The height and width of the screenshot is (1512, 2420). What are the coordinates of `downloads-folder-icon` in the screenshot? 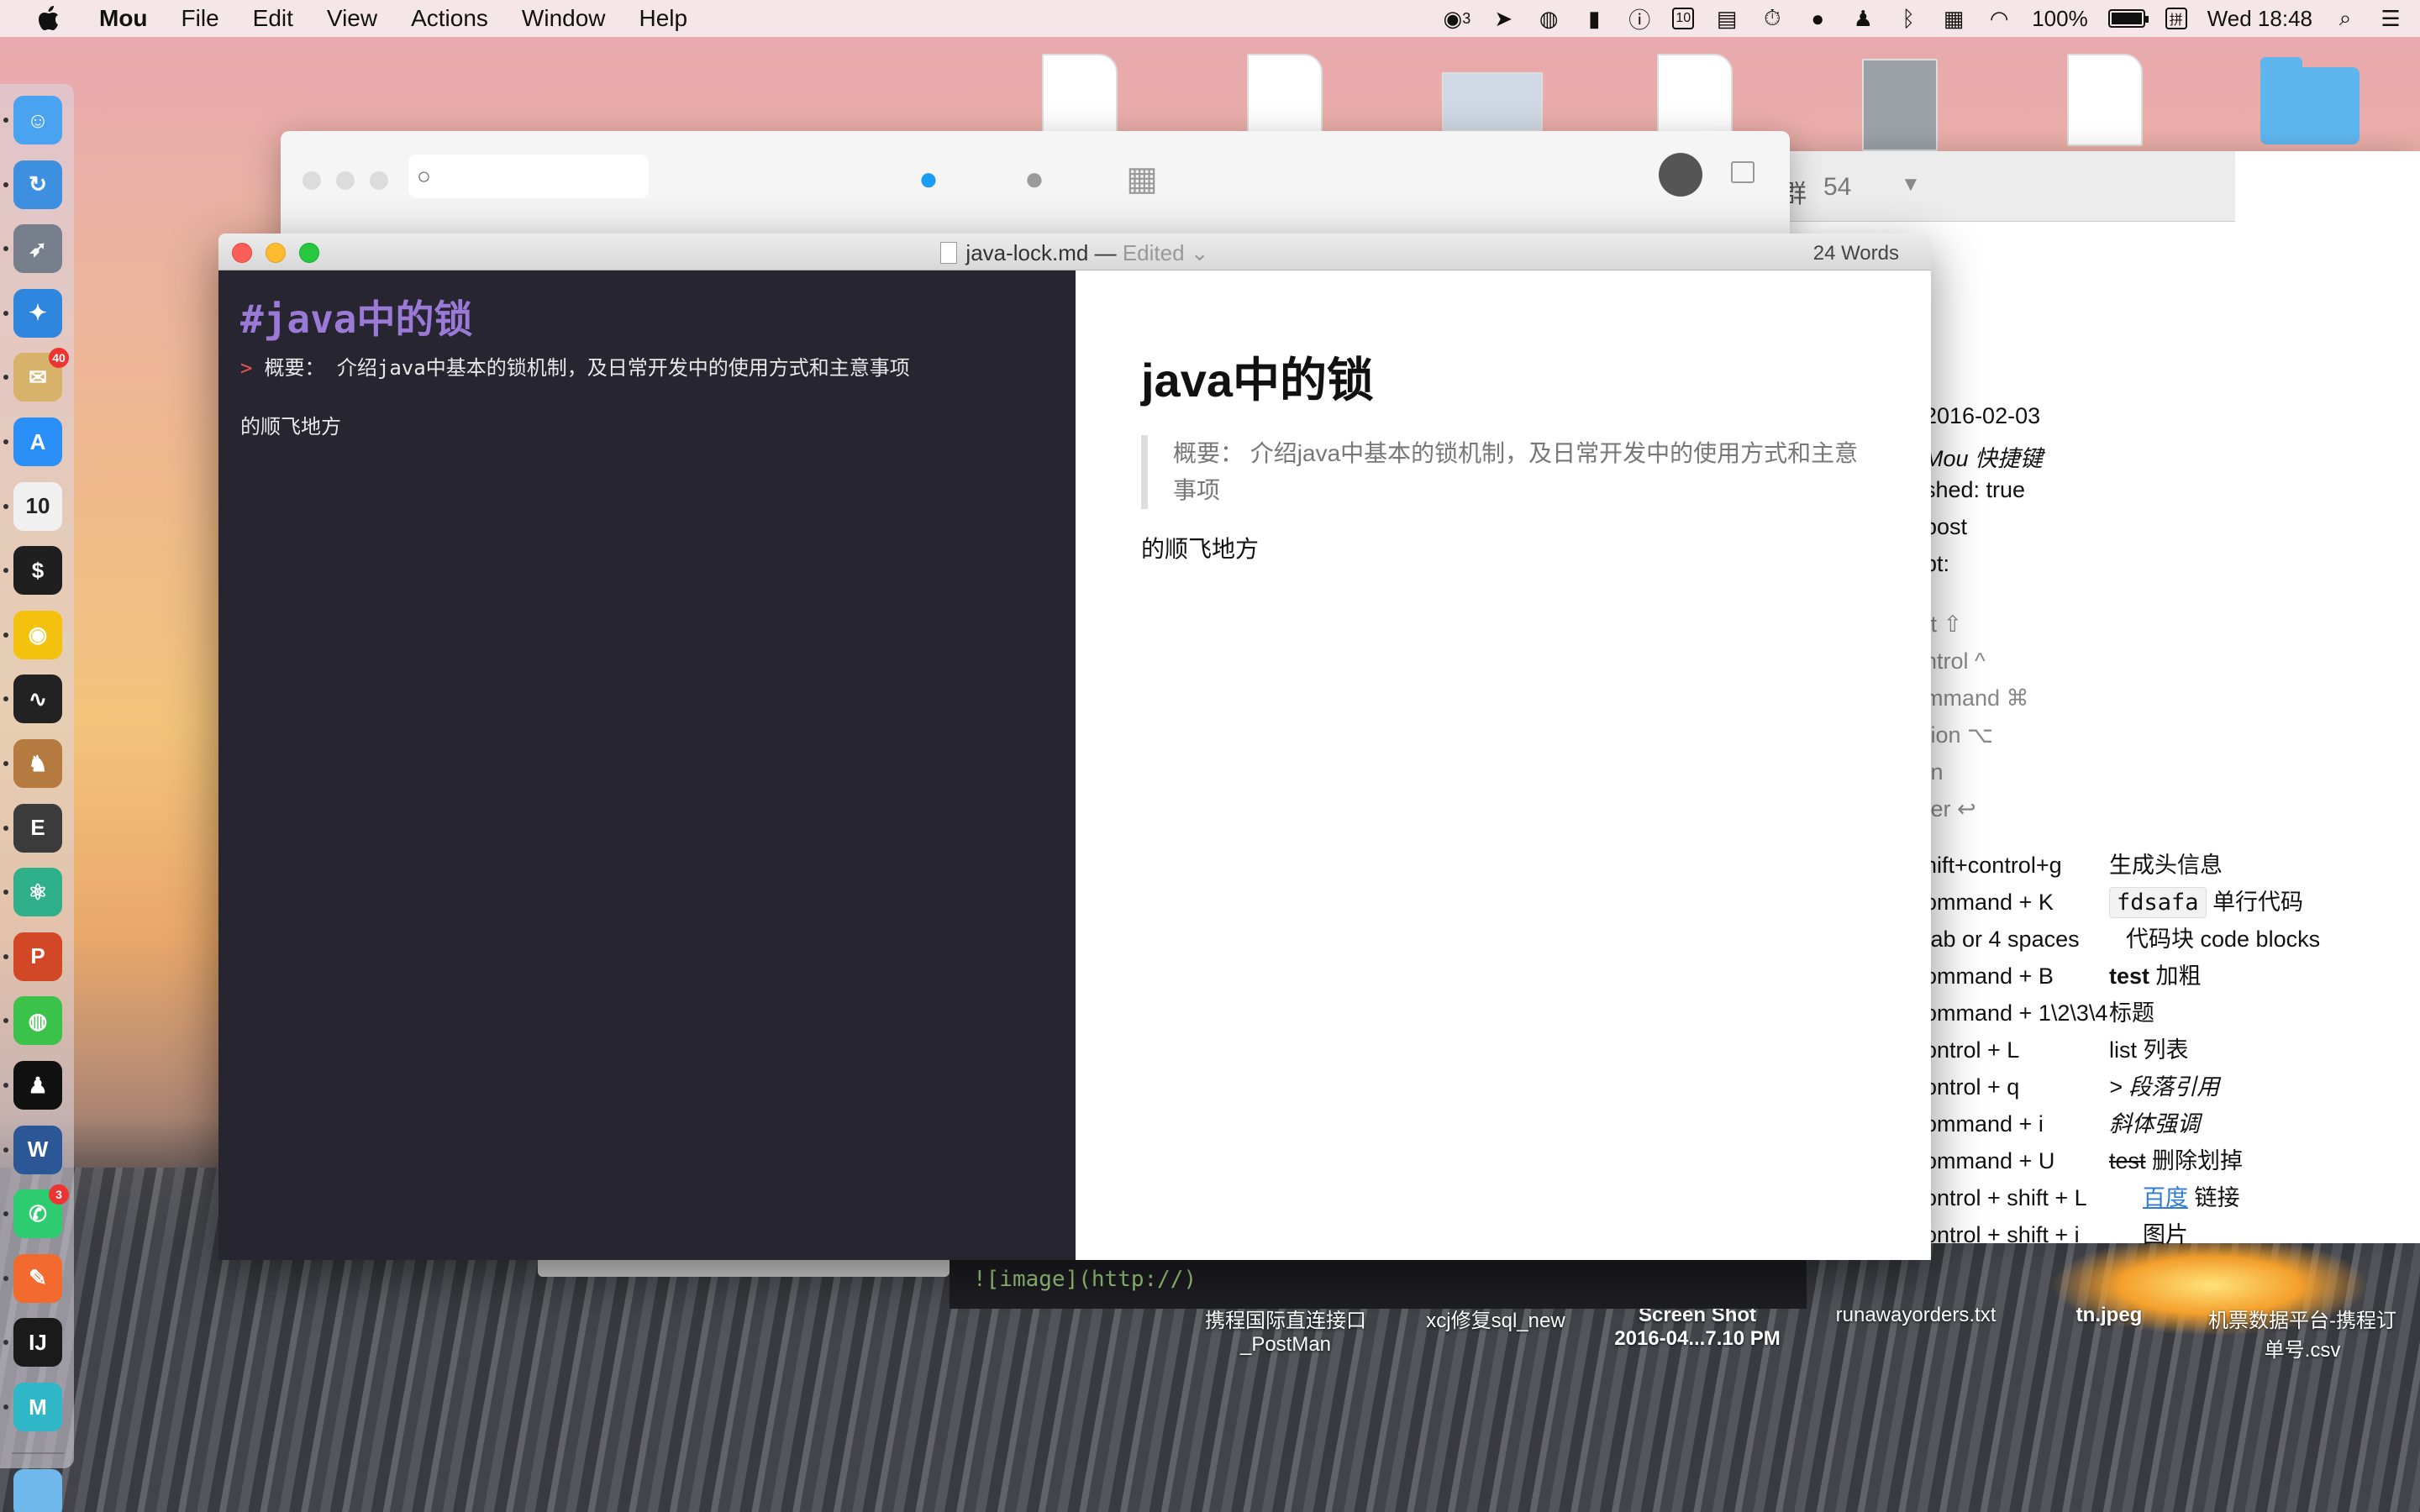 It's located at (37, 1490).